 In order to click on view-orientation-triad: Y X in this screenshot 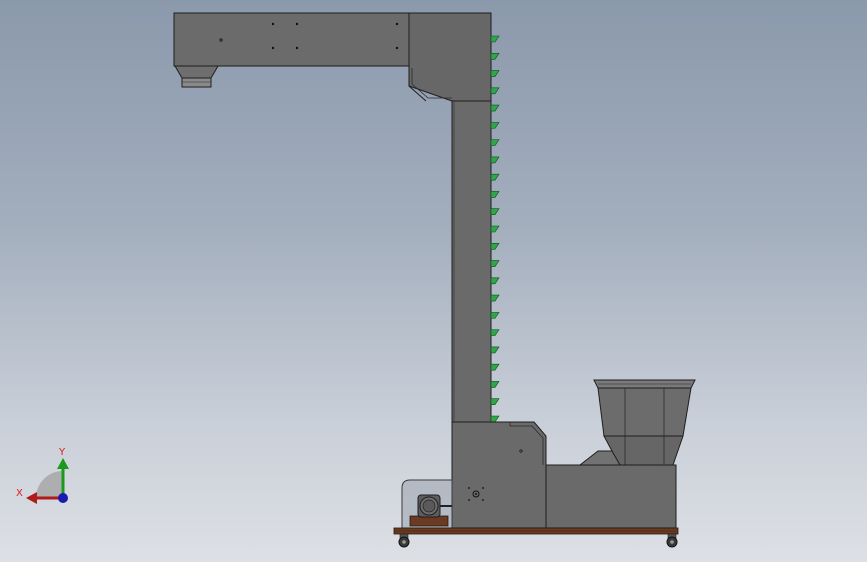, I will do `click(42, 475)`.